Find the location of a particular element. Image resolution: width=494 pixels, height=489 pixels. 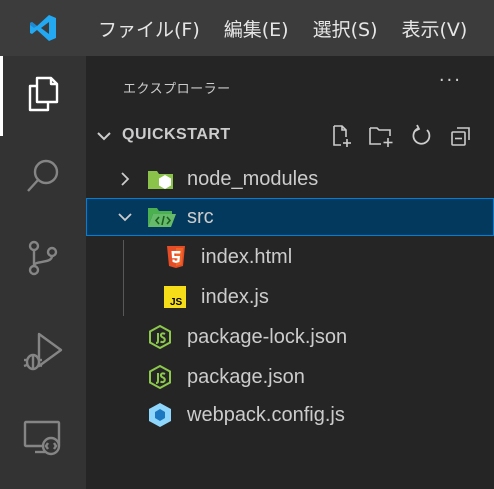

explorer-icon is located at coordinates (43, 96).